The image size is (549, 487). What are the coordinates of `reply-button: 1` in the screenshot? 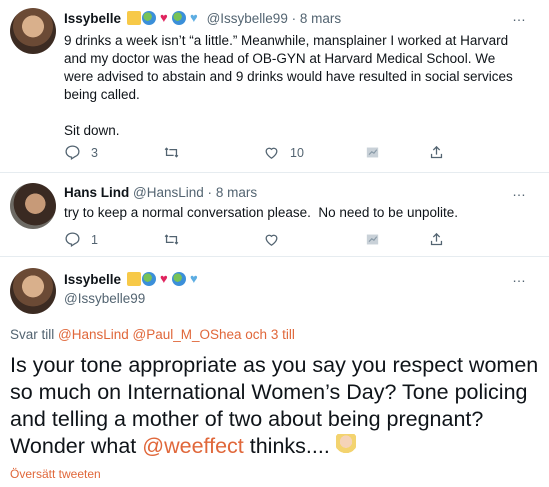 It's located at (81, 239).